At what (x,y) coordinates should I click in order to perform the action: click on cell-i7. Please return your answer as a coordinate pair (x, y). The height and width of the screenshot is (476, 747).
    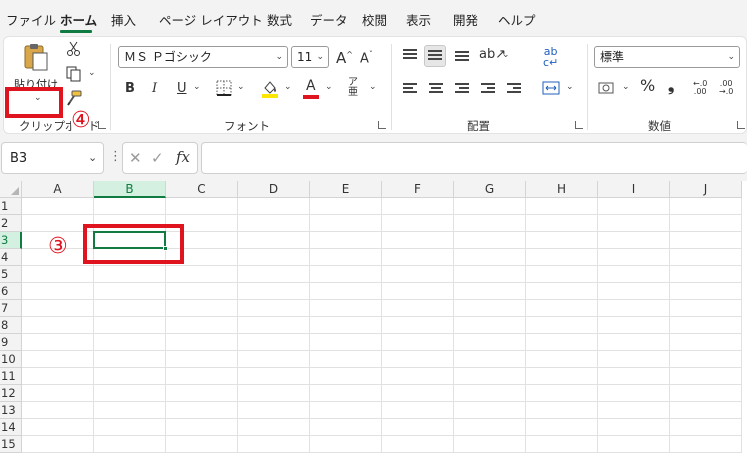
    Looking at the image, I should click on (634, 308).